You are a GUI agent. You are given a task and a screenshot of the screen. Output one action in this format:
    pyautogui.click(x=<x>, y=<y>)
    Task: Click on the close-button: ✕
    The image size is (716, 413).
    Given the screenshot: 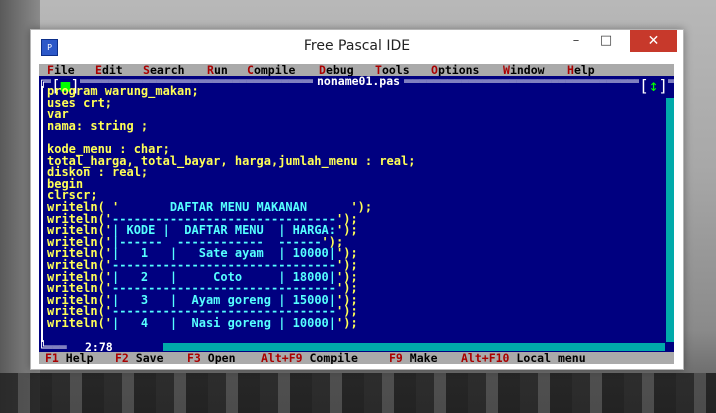 What is the action you would take?
    pyautogui.click(x=653, y=41)
    